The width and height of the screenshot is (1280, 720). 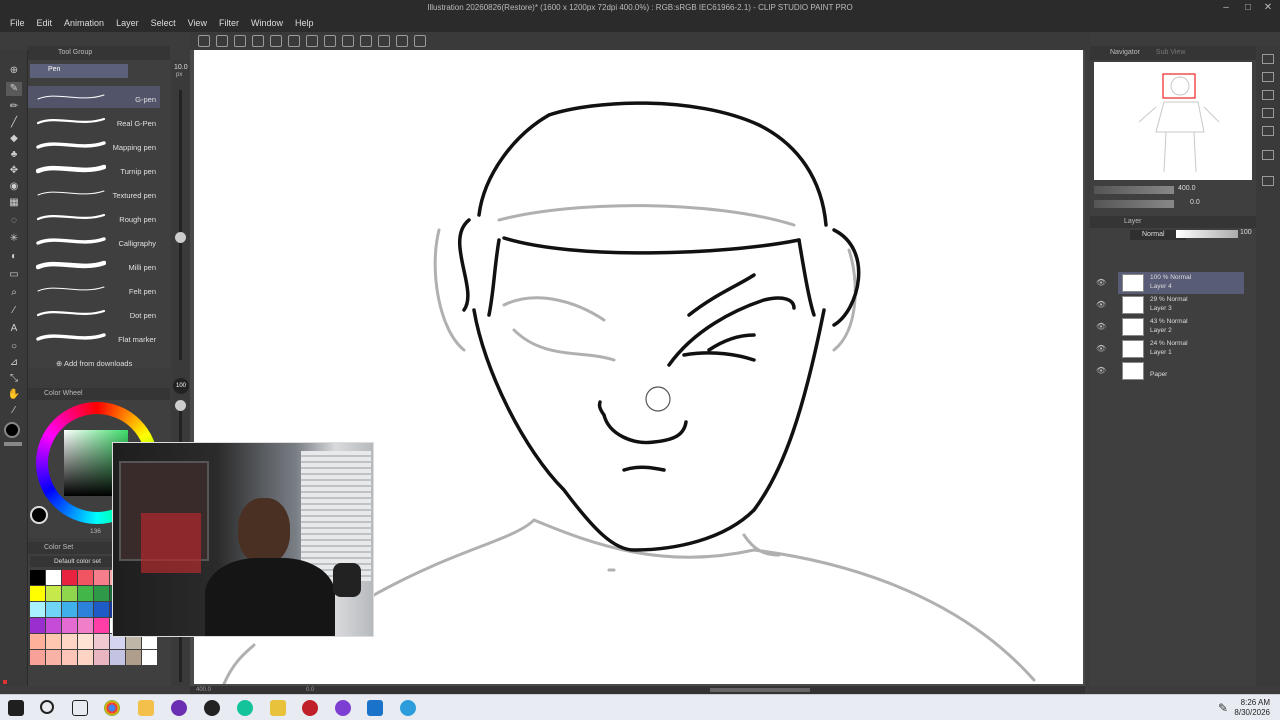 I want to click on app-icon-pencil, so click(x=278, y=708).